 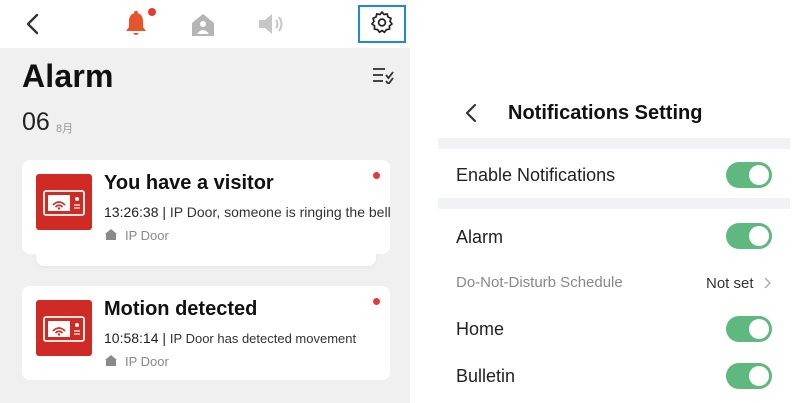 I want to click on event-title: Motion detected, so click(x=181, y=309).